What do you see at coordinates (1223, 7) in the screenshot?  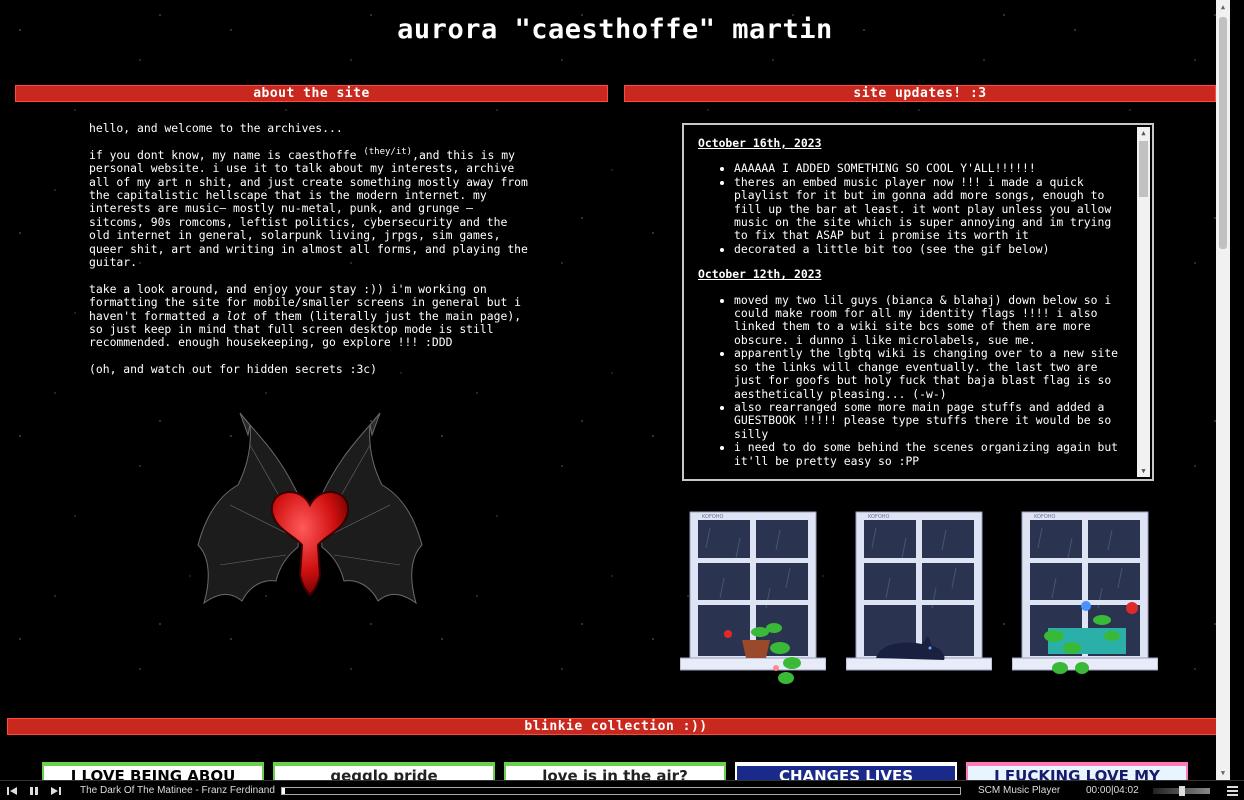 I see `page-scroll-up-icon: ▲` at bounding box center [1223, 7].